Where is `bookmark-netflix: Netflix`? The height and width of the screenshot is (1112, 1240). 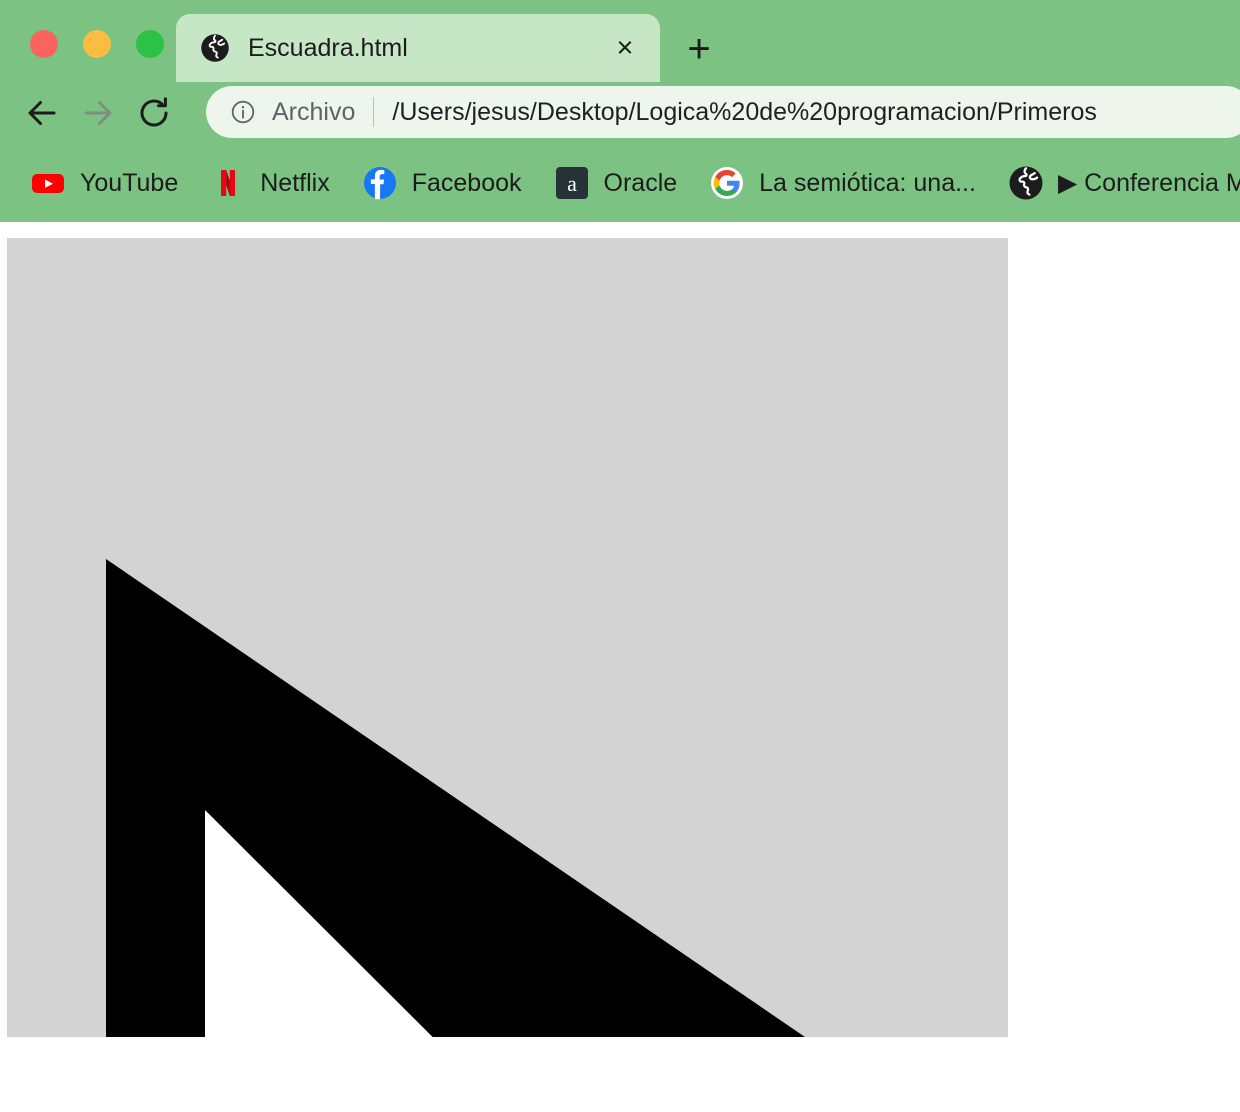 bookmark-netflix: Netflix is located at coordinates (269, 183).